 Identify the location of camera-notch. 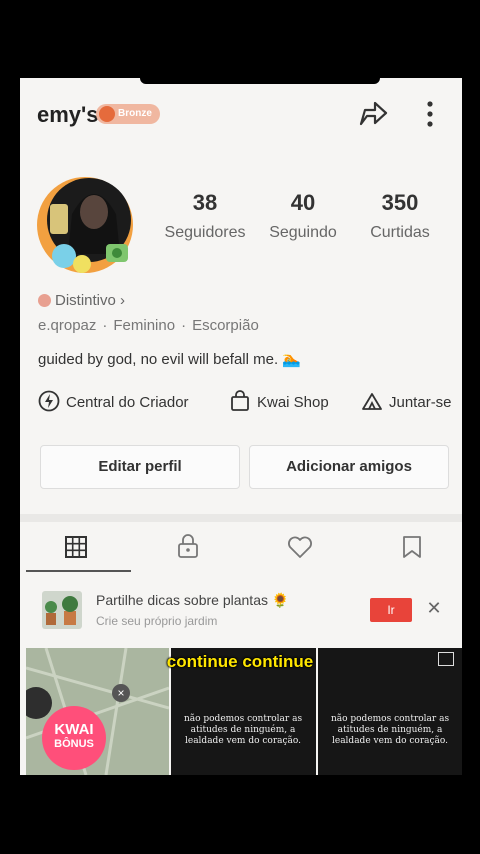
(260, 81).